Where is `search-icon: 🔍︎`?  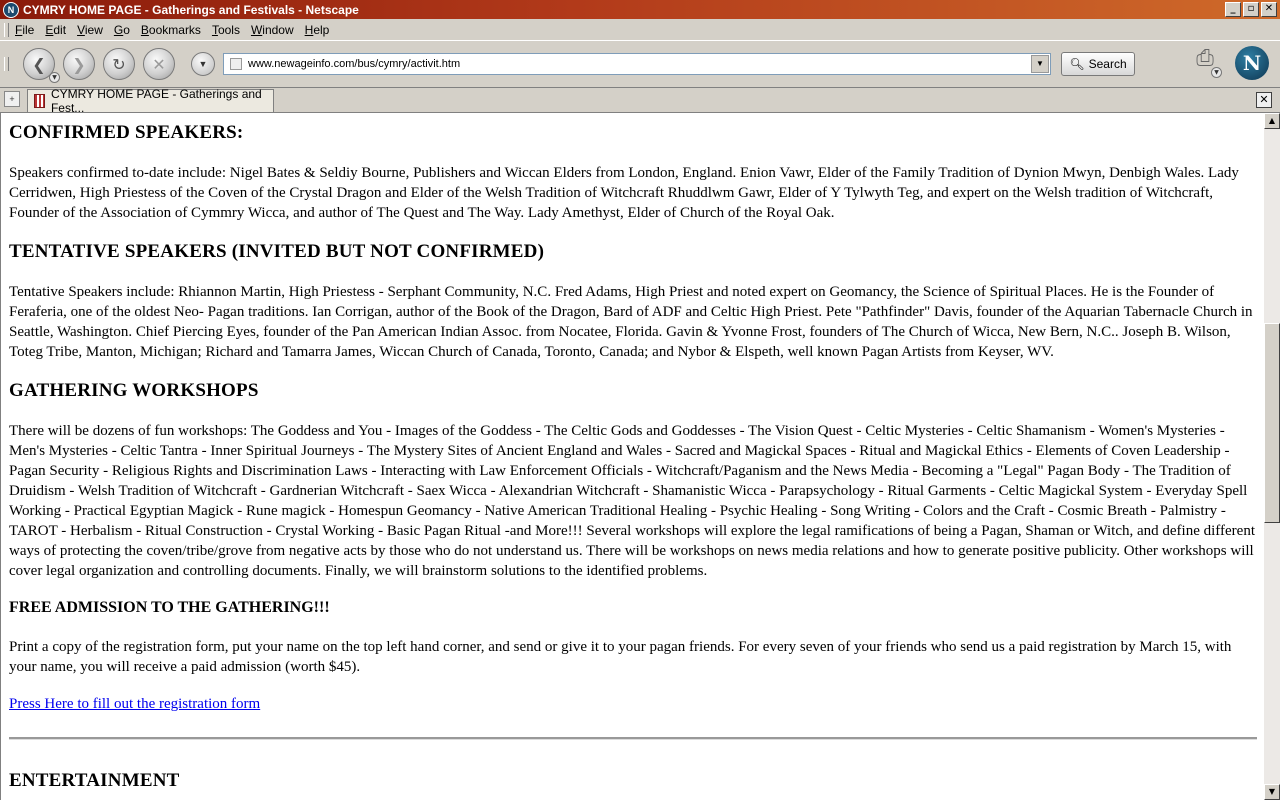 search-icon: 🔍︎ is located at coordinates (1077, 64).